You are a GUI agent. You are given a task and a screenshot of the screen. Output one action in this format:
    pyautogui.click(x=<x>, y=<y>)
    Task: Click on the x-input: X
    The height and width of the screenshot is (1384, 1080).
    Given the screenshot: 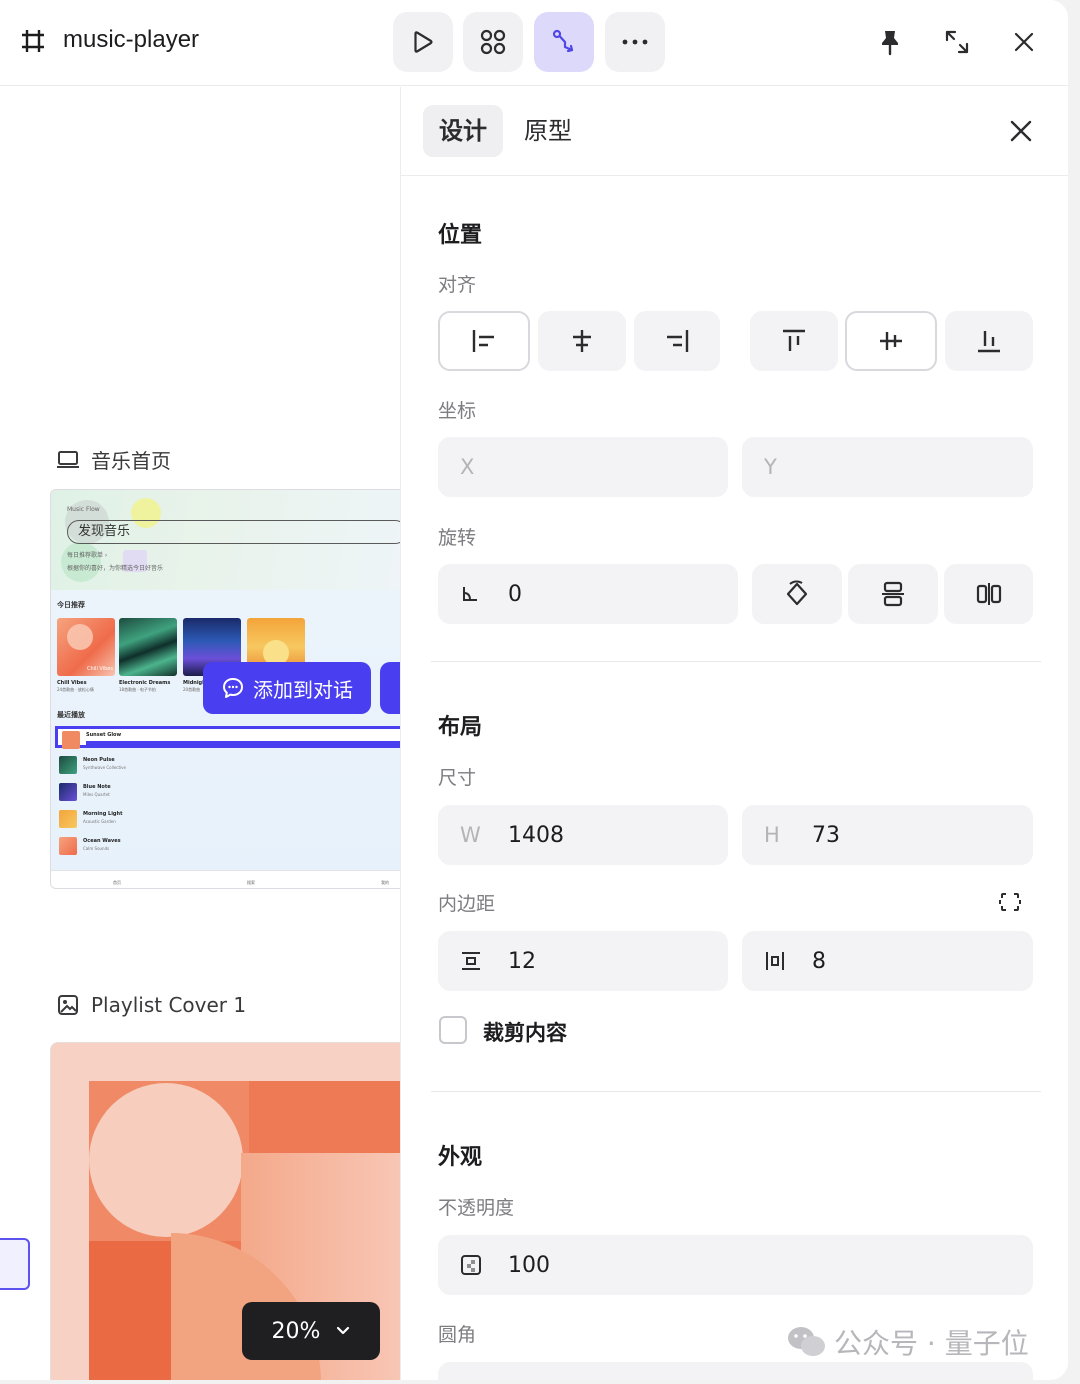 What is the action you would take?
    pyautogui.click(x=583, y=467)
    